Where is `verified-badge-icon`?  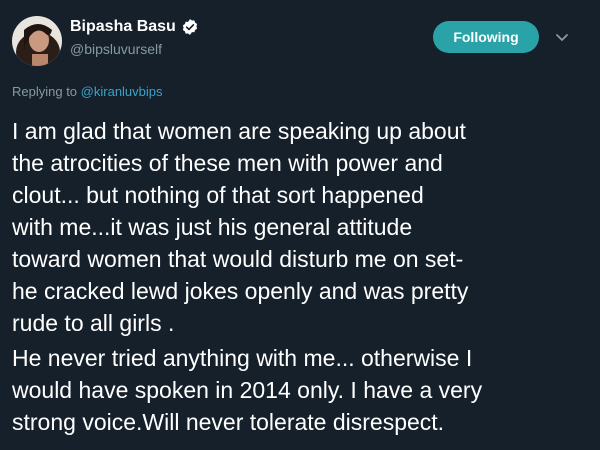
verified-badge-icon is located at coordinates (190, 27).